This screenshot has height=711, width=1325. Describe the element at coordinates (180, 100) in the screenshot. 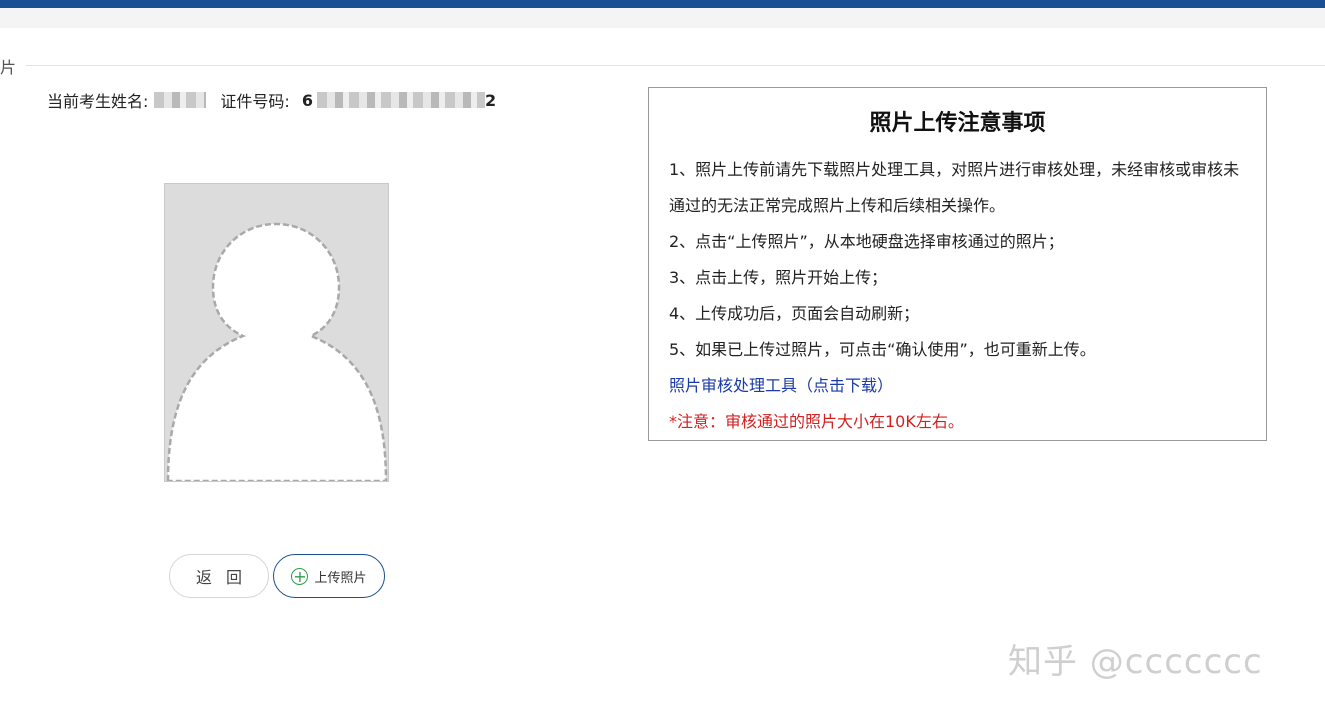

I see `name-value-masked` at that location.